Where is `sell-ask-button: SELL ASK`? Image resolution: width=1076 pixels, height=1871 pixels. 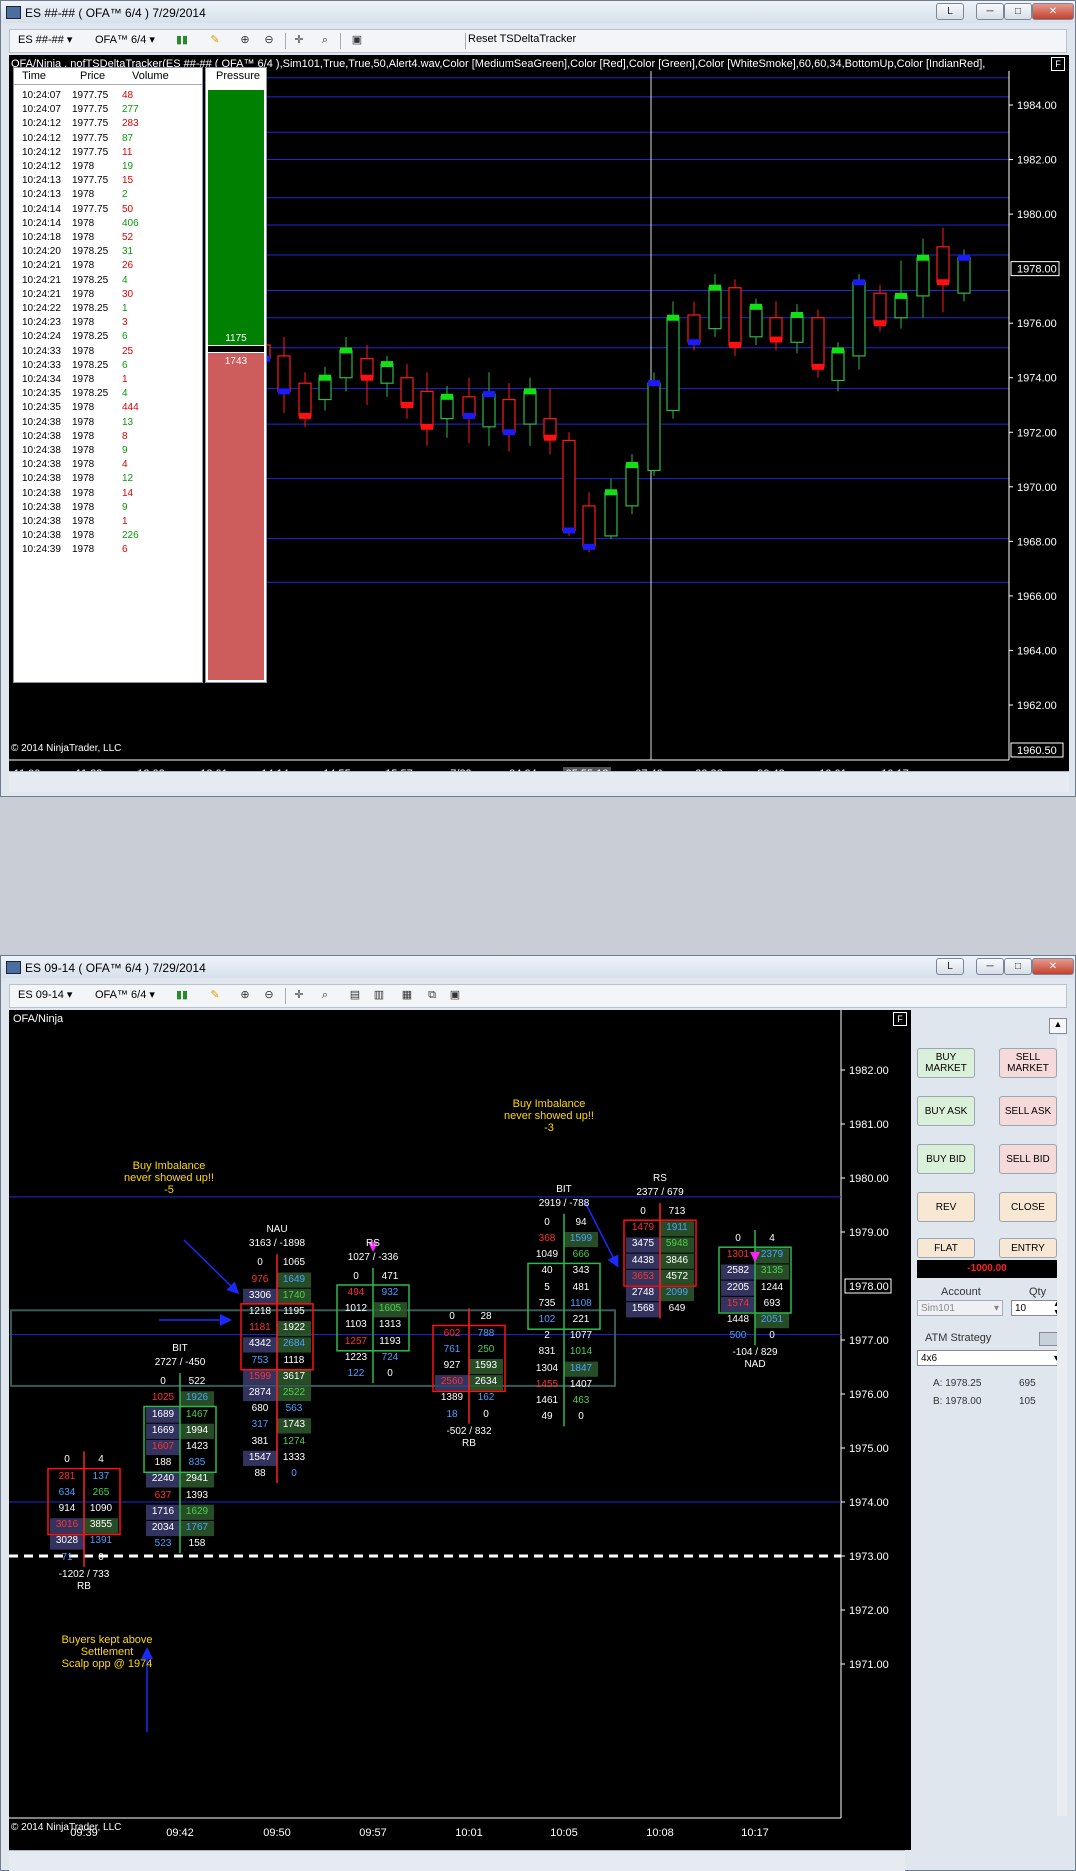
sell-ask-button: SELL ASK is located at coordinates (1028, 1111).